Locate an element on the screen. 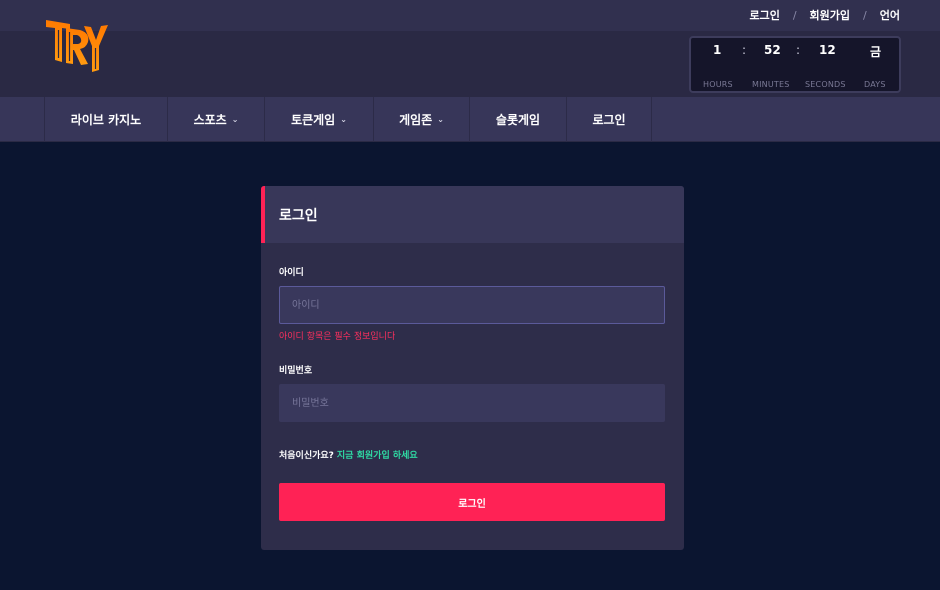  signup-prompt: 처음이신가요? 지금 회원가입 하세요 is located at coordinates (348, 454).